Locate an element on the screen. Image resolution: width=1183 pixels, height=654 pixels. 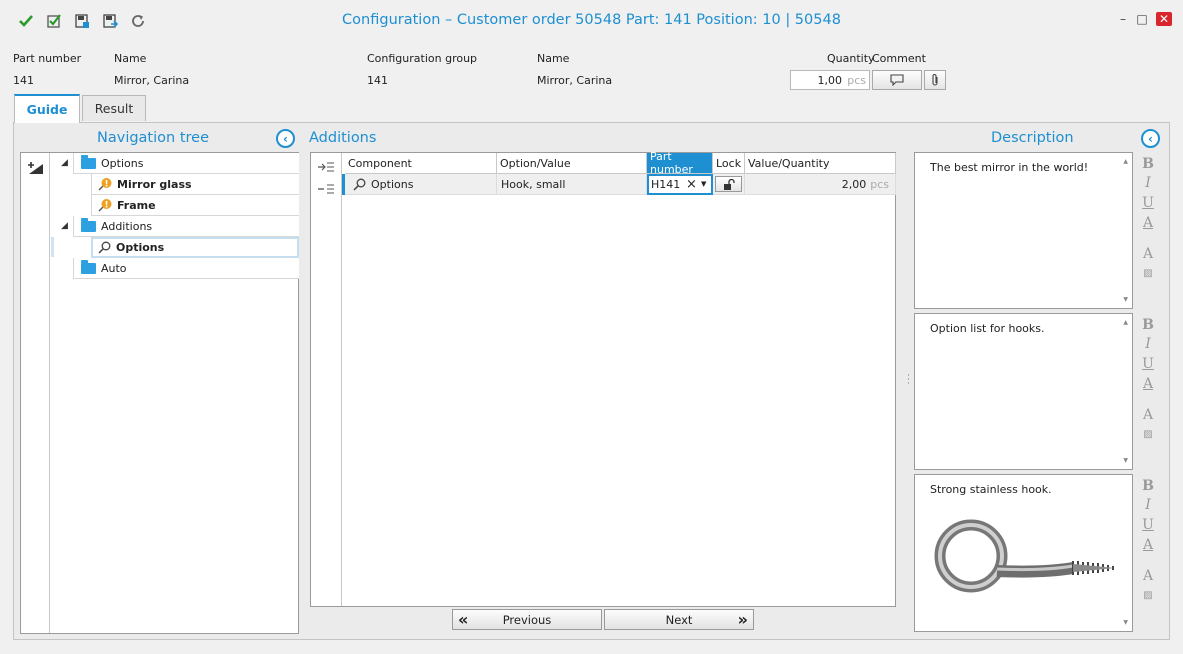
previous-label: Previous is located at coordinates (527, 619).